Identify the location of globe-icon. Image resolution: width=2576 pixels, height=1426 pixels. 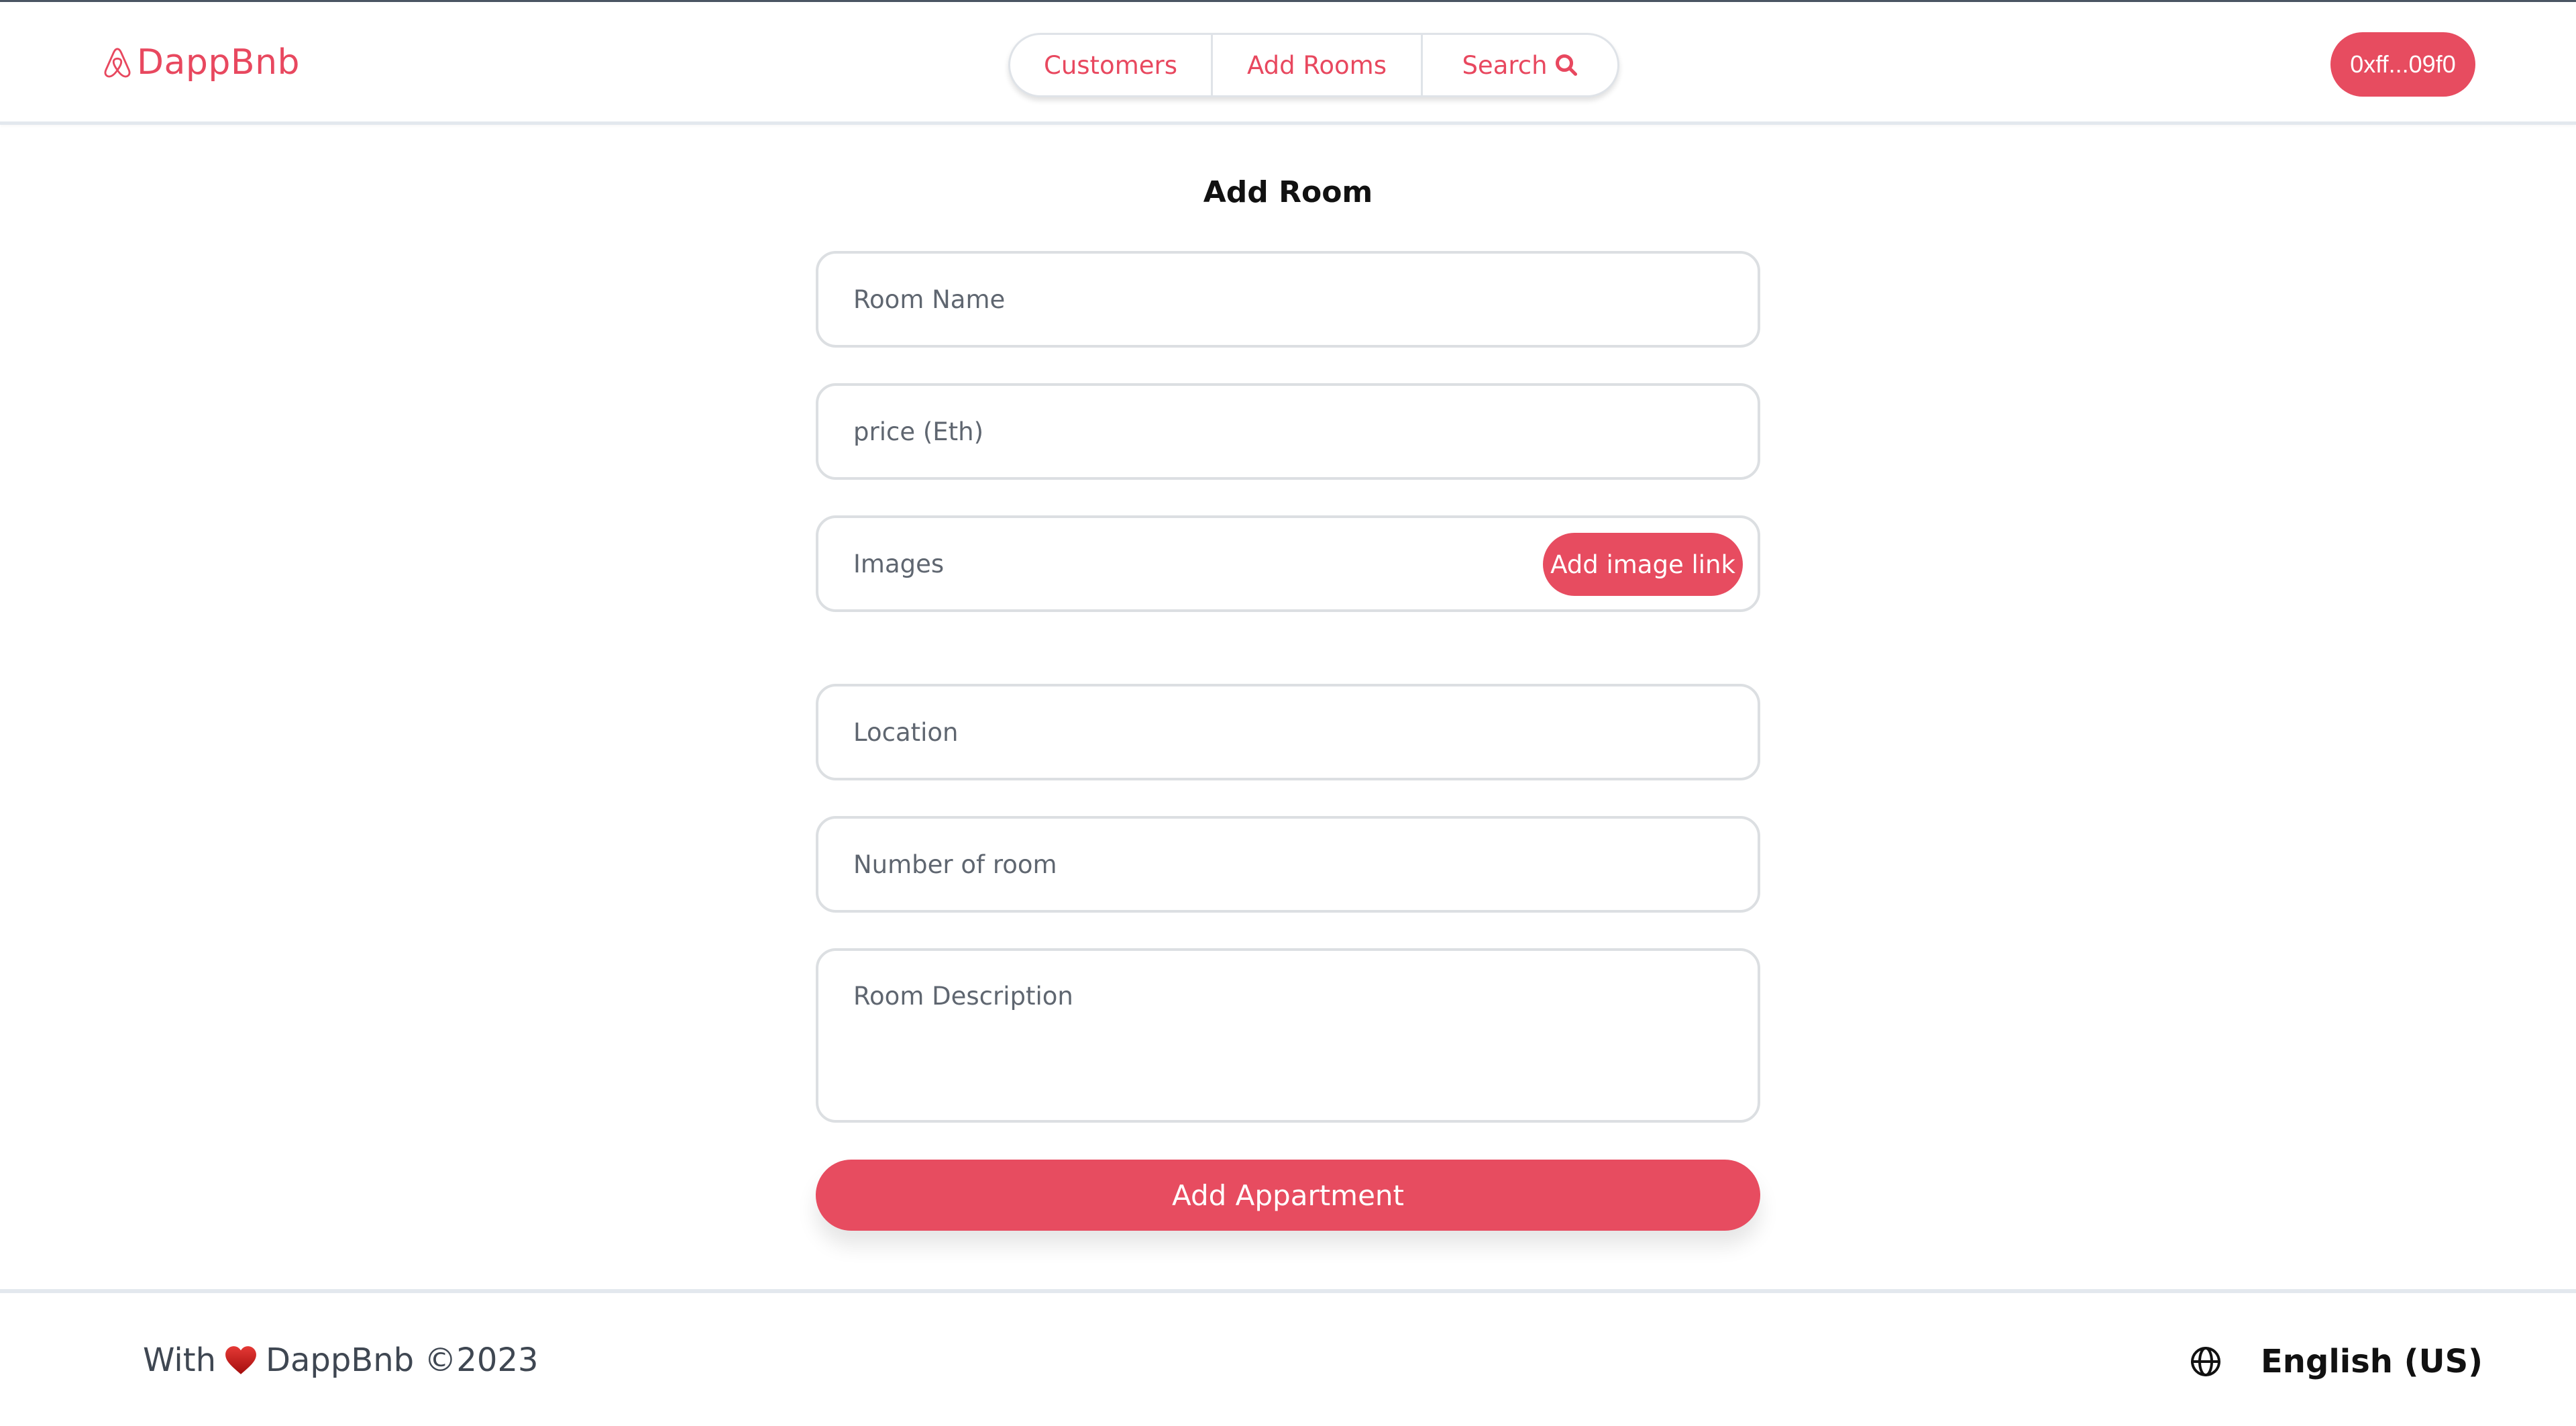
(2205, 1361).